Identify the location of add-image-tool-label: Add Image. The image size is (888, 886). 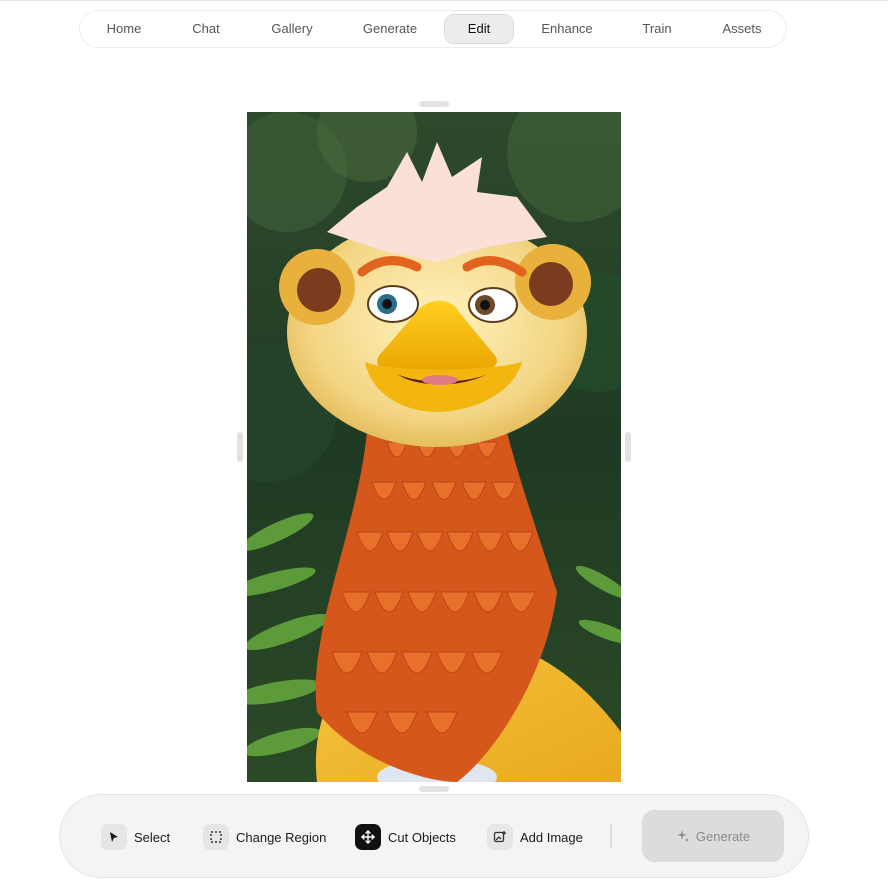
(551, 837).